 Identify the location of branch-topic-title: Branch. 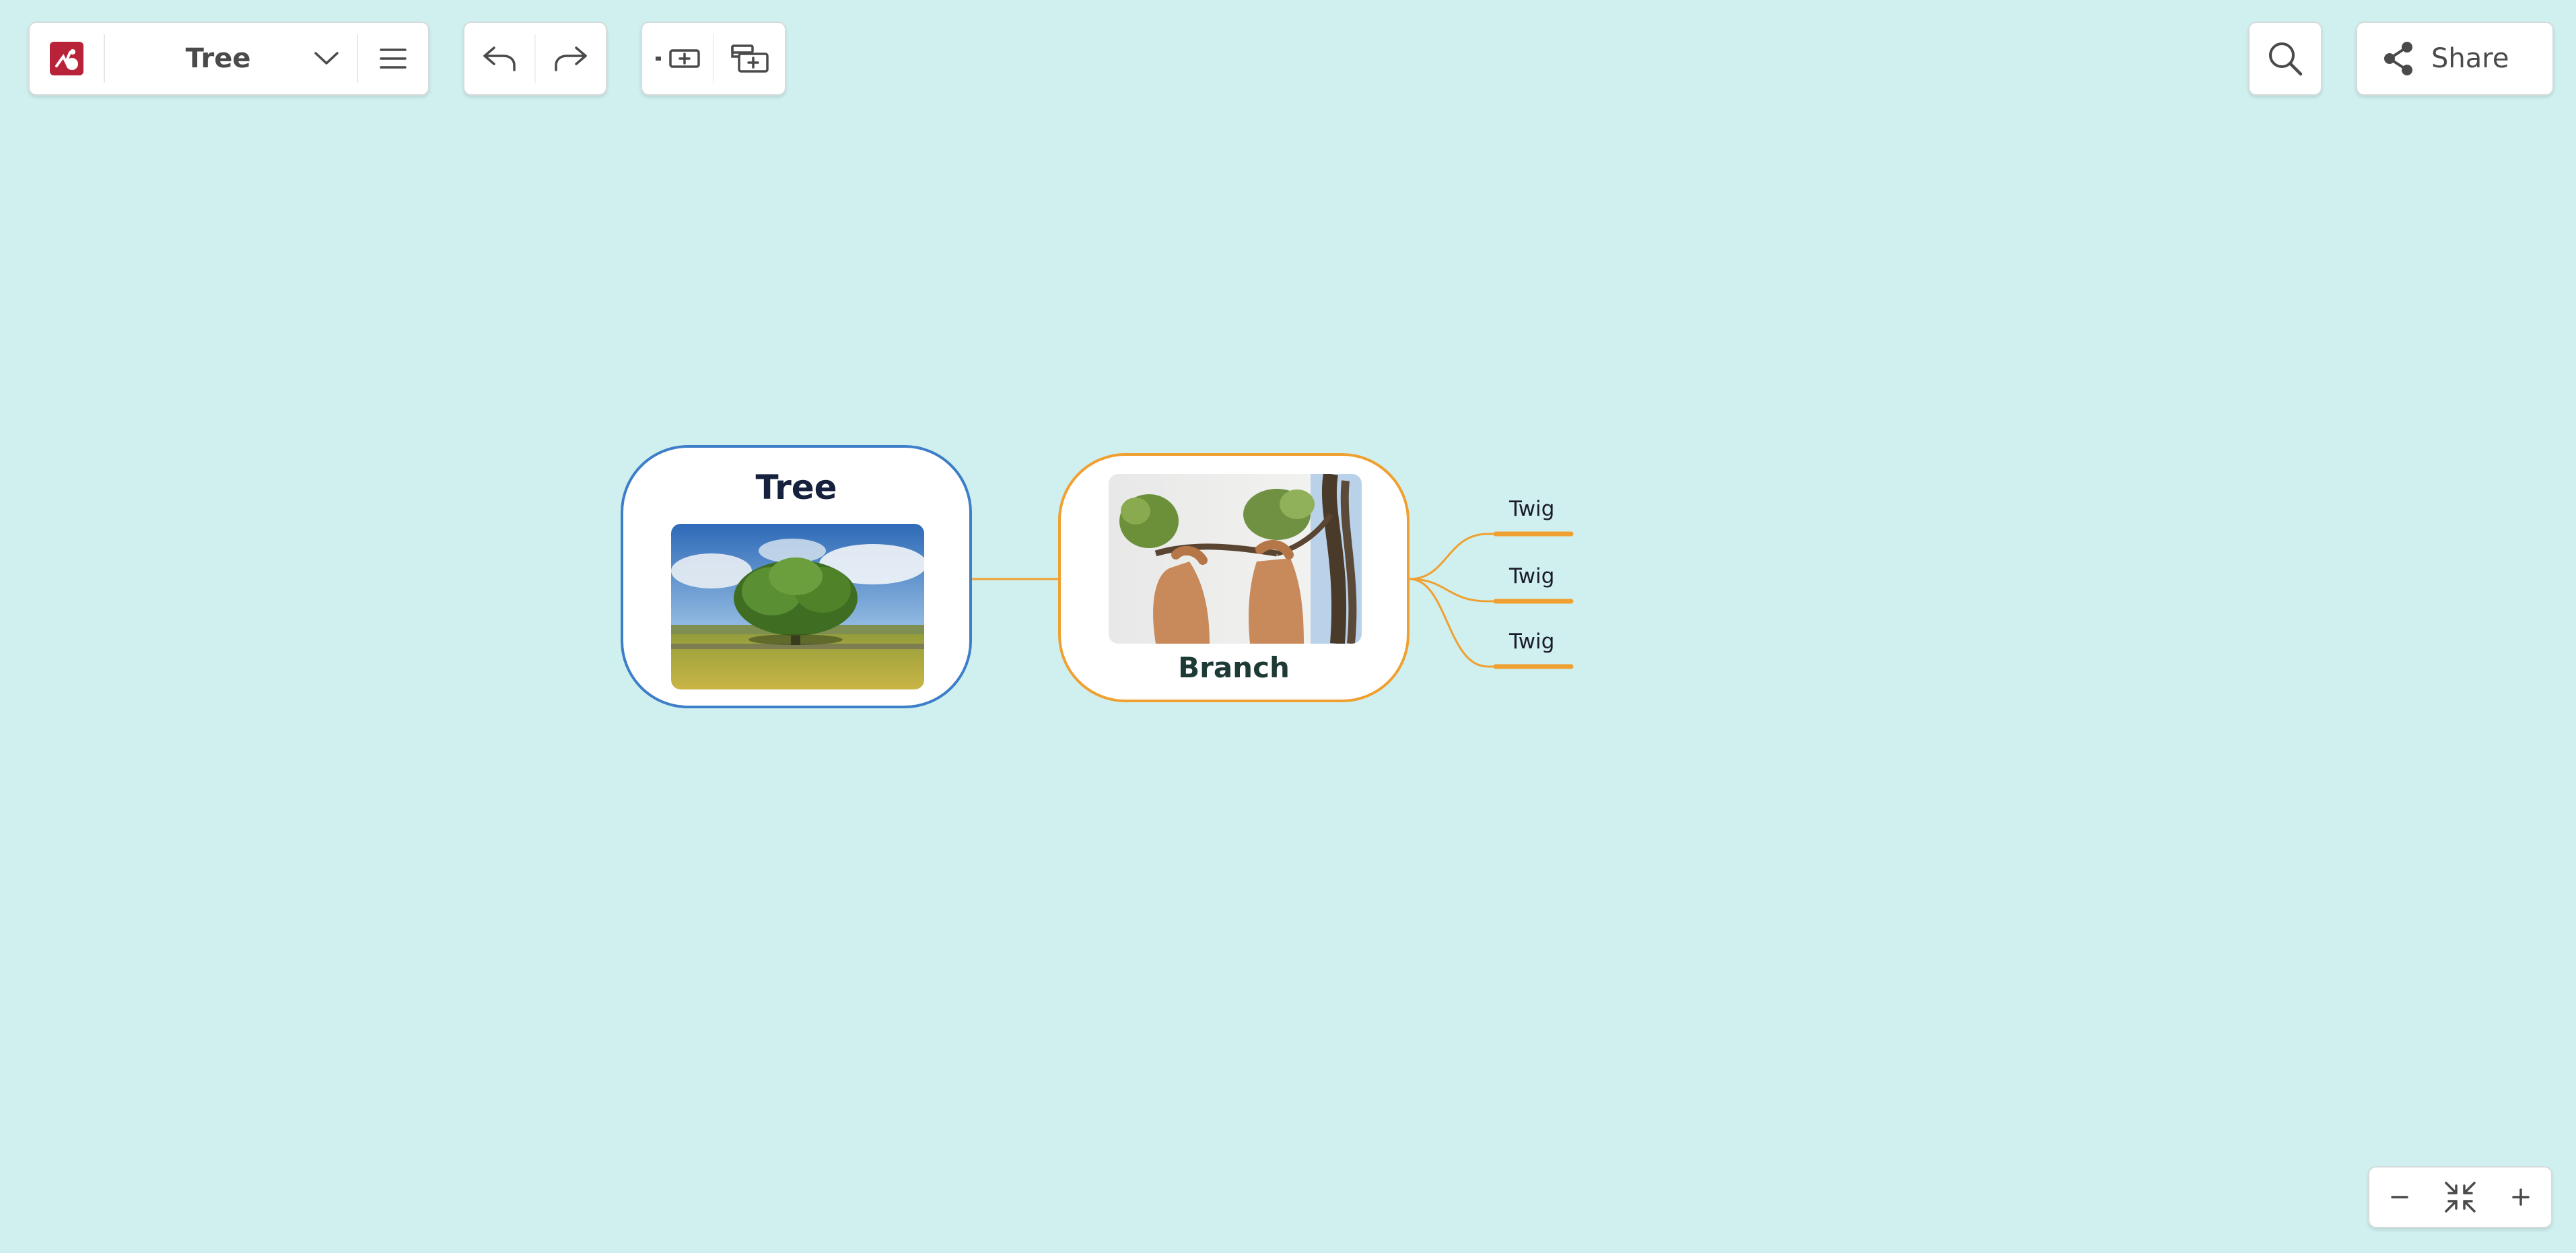
(1234, 667).